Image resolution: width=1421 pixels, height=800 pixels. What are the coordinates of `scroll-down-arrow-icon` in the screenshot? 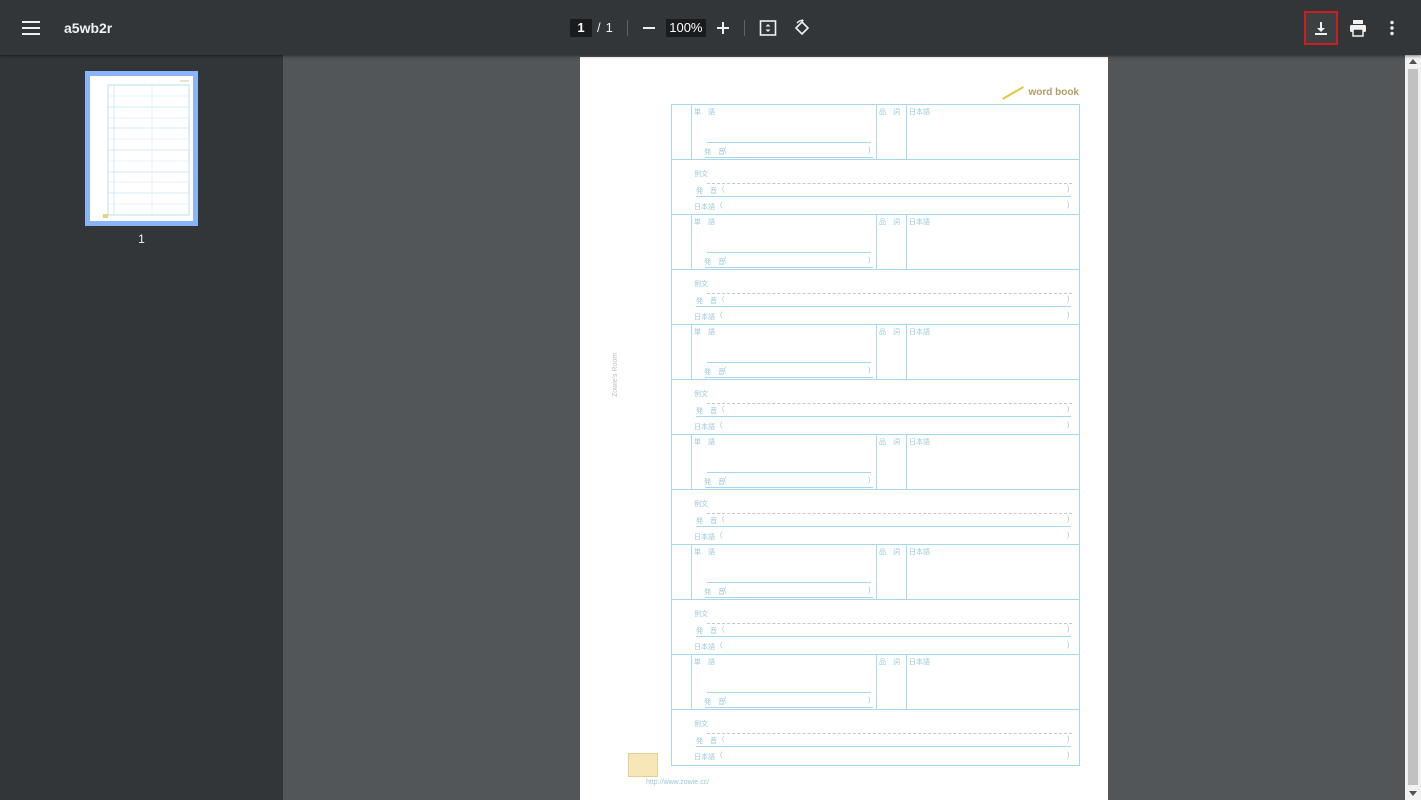 It's located at (1413, 793).